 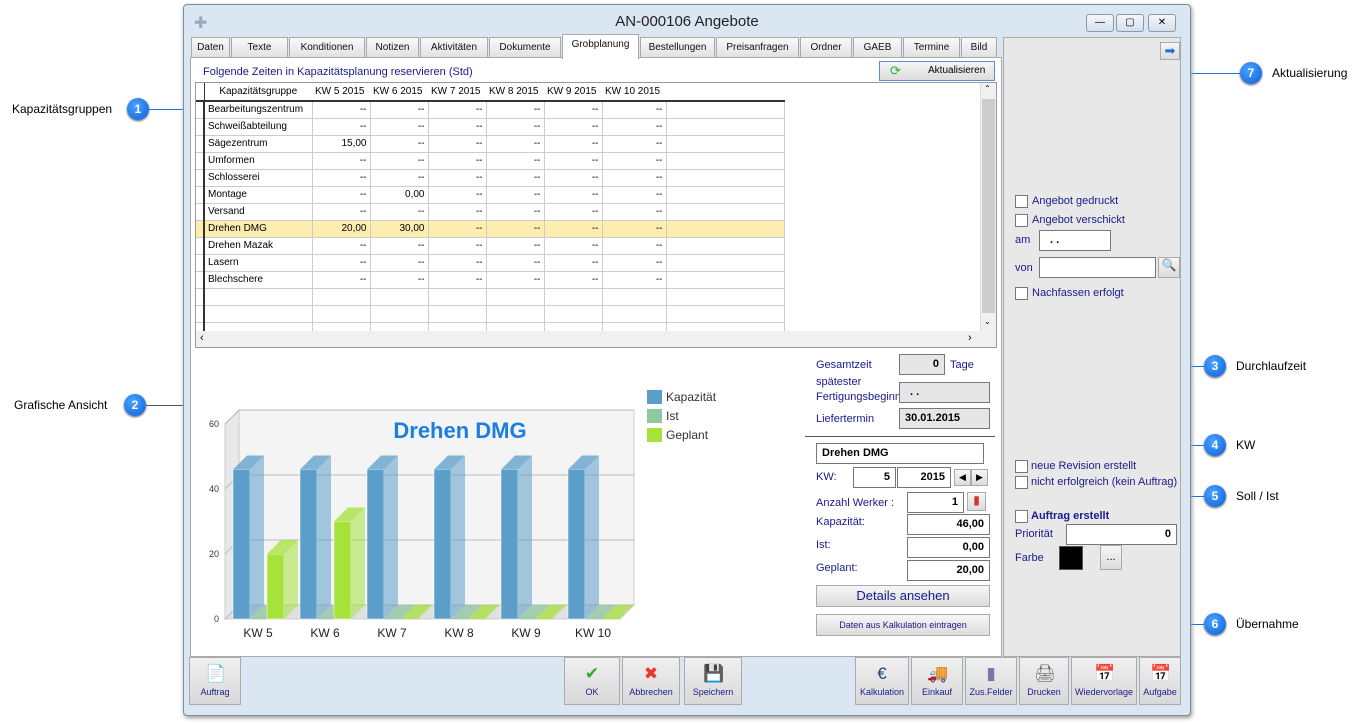 What do you see at coordinates (877, 47) in the screenshot?
I see `tab-gaeb: GAEB` at bounding box center [877, 47].